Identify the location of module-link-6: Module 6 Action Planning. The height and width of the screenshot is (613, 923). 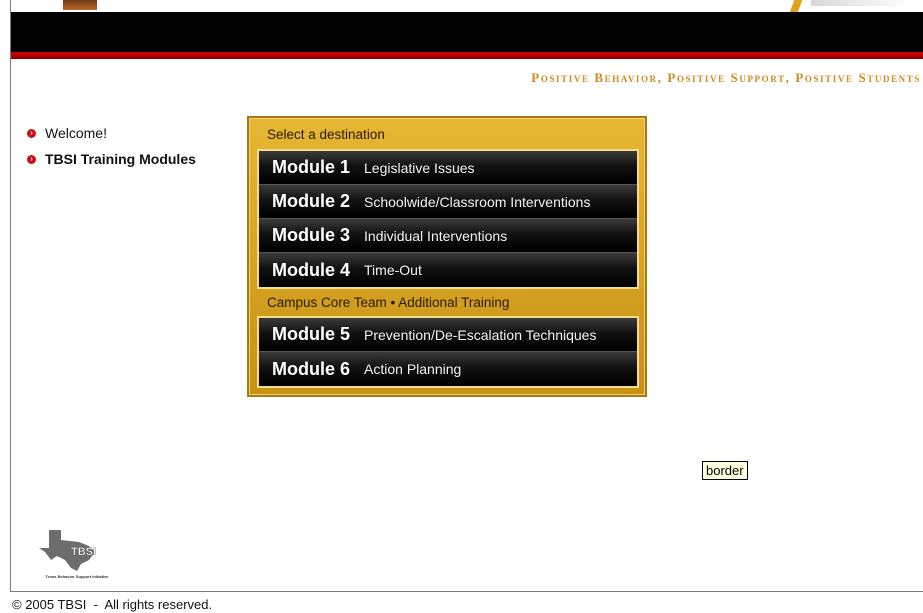
(448, 369).